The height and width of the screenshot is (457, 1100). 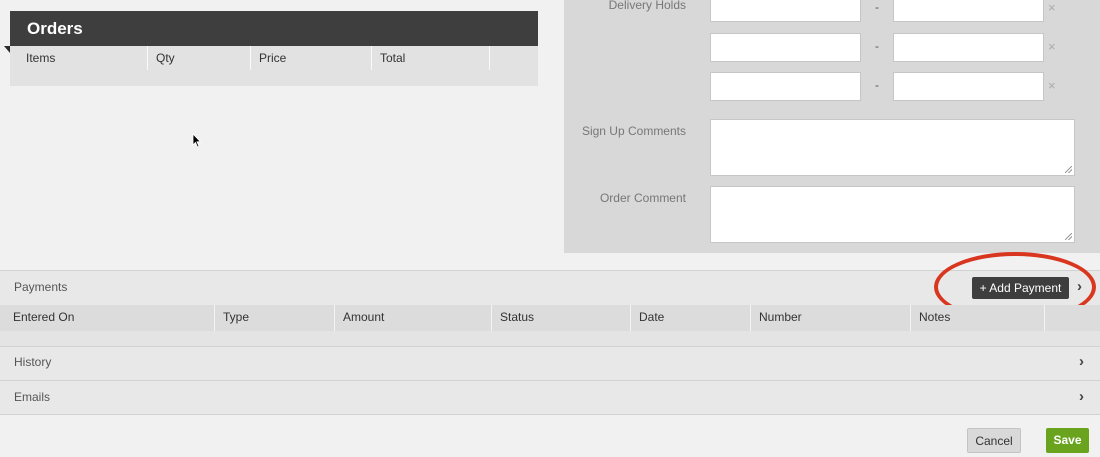 I want to click on payments-table-body, so click(x=550, y=338).